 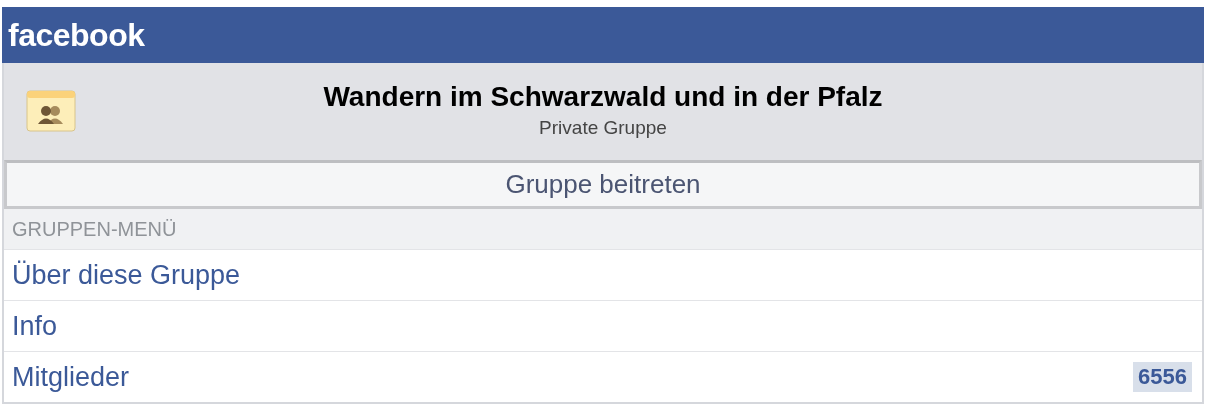 I want to click on menu-title: GRUPPEN-MENÜ, so click(x=94, y=229).